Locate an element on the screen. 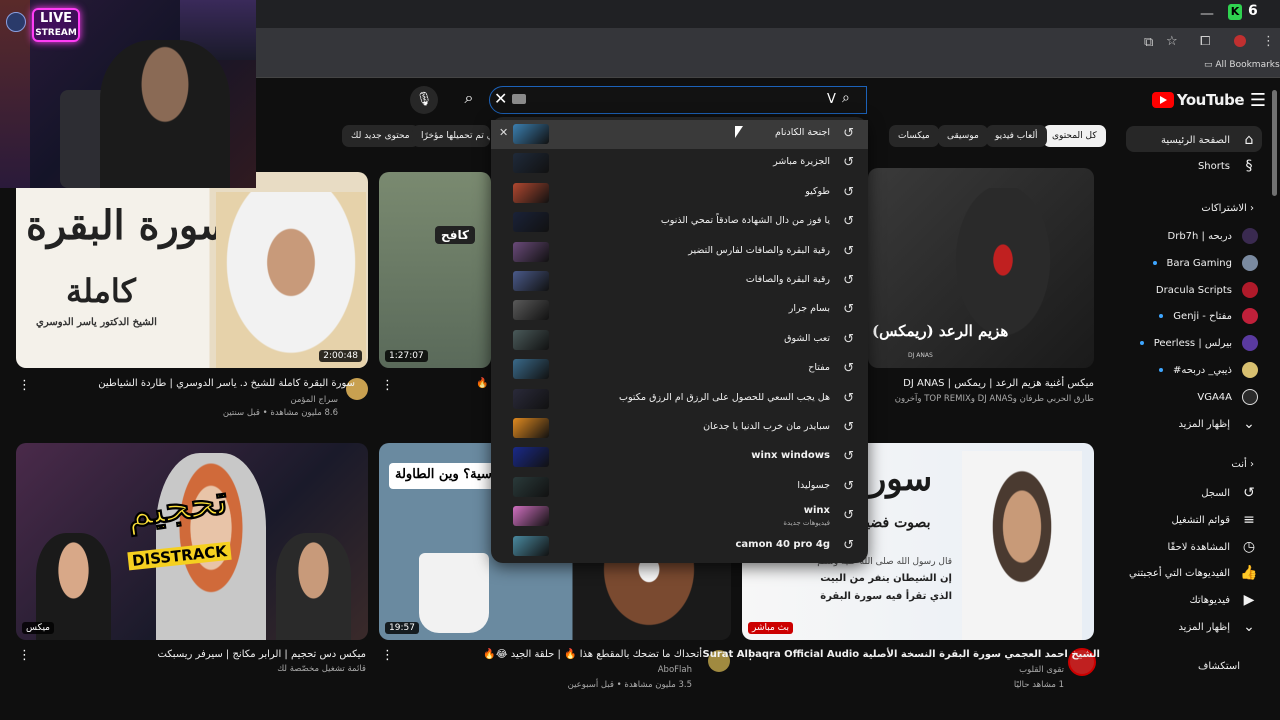 This screenshot has width=1280, height=720. suggestion-text: اجنحة الكادنام is located at coordinates (802, 132).